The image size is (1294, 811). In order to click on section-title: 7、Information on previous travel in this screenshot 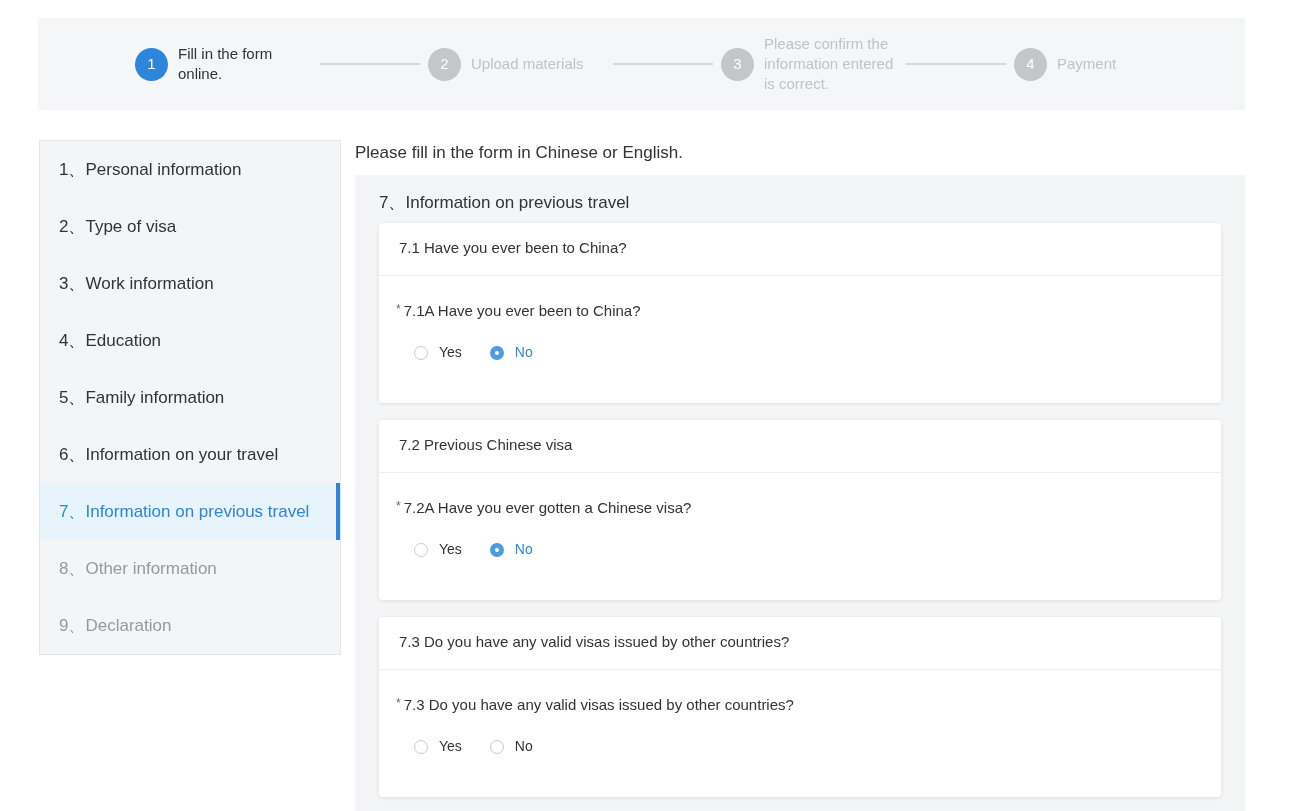, I will do `click(505, 203)`.